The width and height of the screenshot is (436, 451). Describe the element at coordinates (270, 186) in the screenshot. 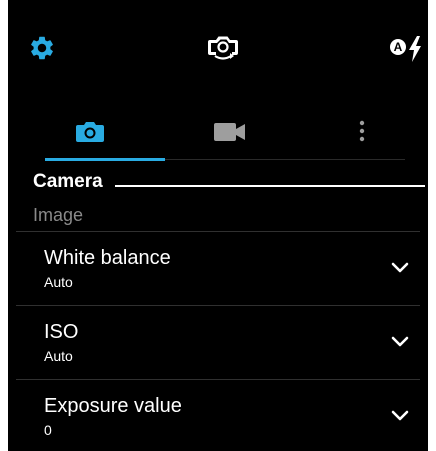

I see `section-title-rule` at that location.